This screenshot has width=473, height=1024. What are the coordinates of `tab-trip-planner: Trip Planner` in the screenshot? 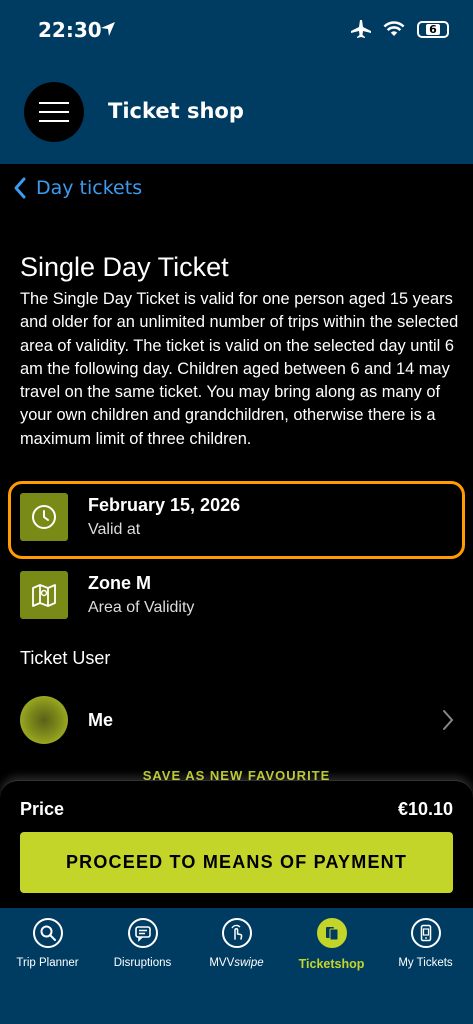 It's located at (47, 943).